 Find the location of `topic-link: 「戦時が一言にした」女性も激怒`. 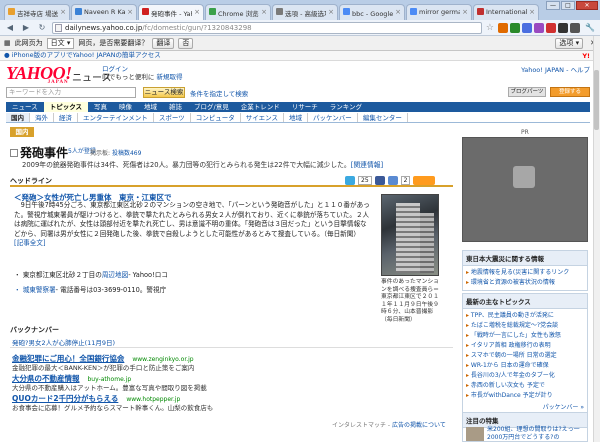

topic-link: 「戦時が一言にした」女性も激怒 is located at coordinates (525, 336).